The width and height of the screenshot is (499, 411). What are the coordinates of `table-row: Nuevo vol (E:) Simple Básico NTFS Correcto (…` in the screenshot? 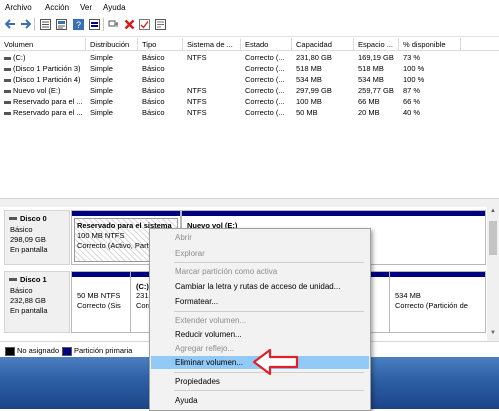 It's located at (249, 90).